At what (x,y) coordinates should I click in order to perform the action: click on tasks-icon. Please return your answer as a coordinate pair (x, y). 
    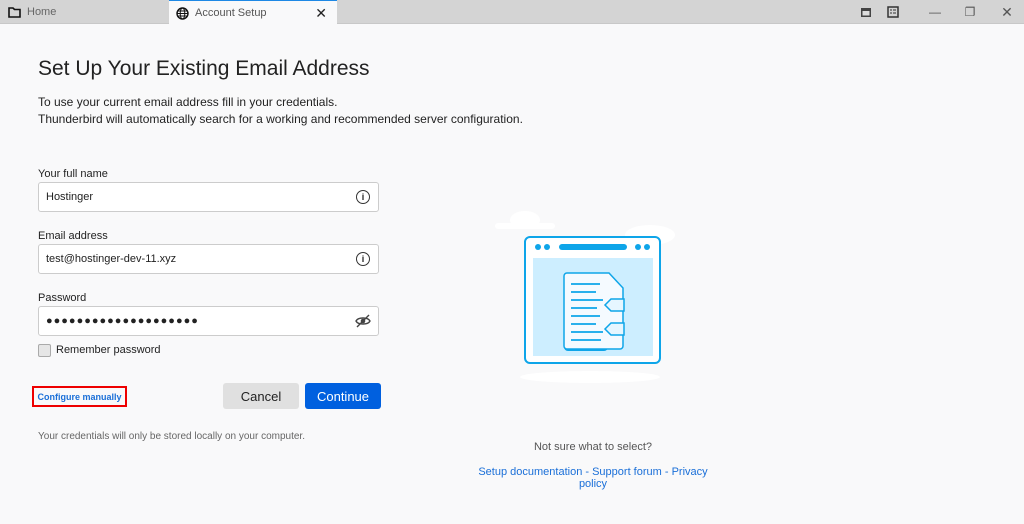
    Looking at the image, I should click on (893, 12).